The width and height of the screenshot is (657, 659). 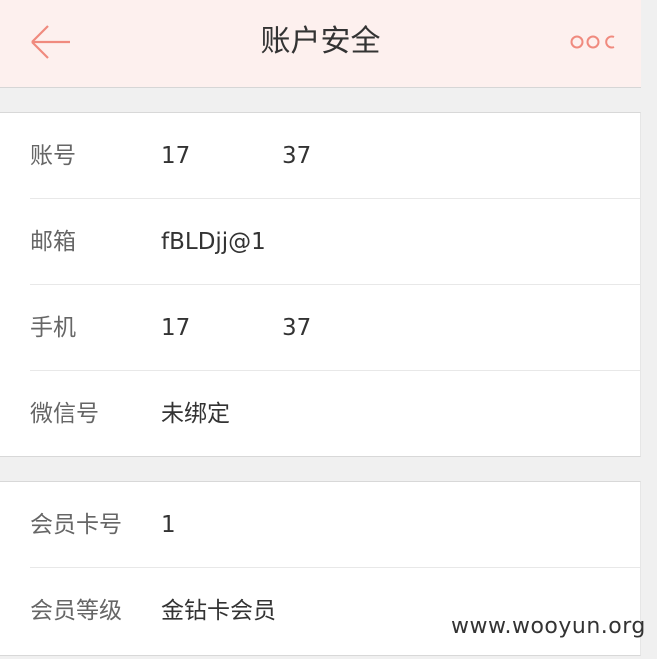 I want to click on phone-label: 手机, so click(x=53, y=328).